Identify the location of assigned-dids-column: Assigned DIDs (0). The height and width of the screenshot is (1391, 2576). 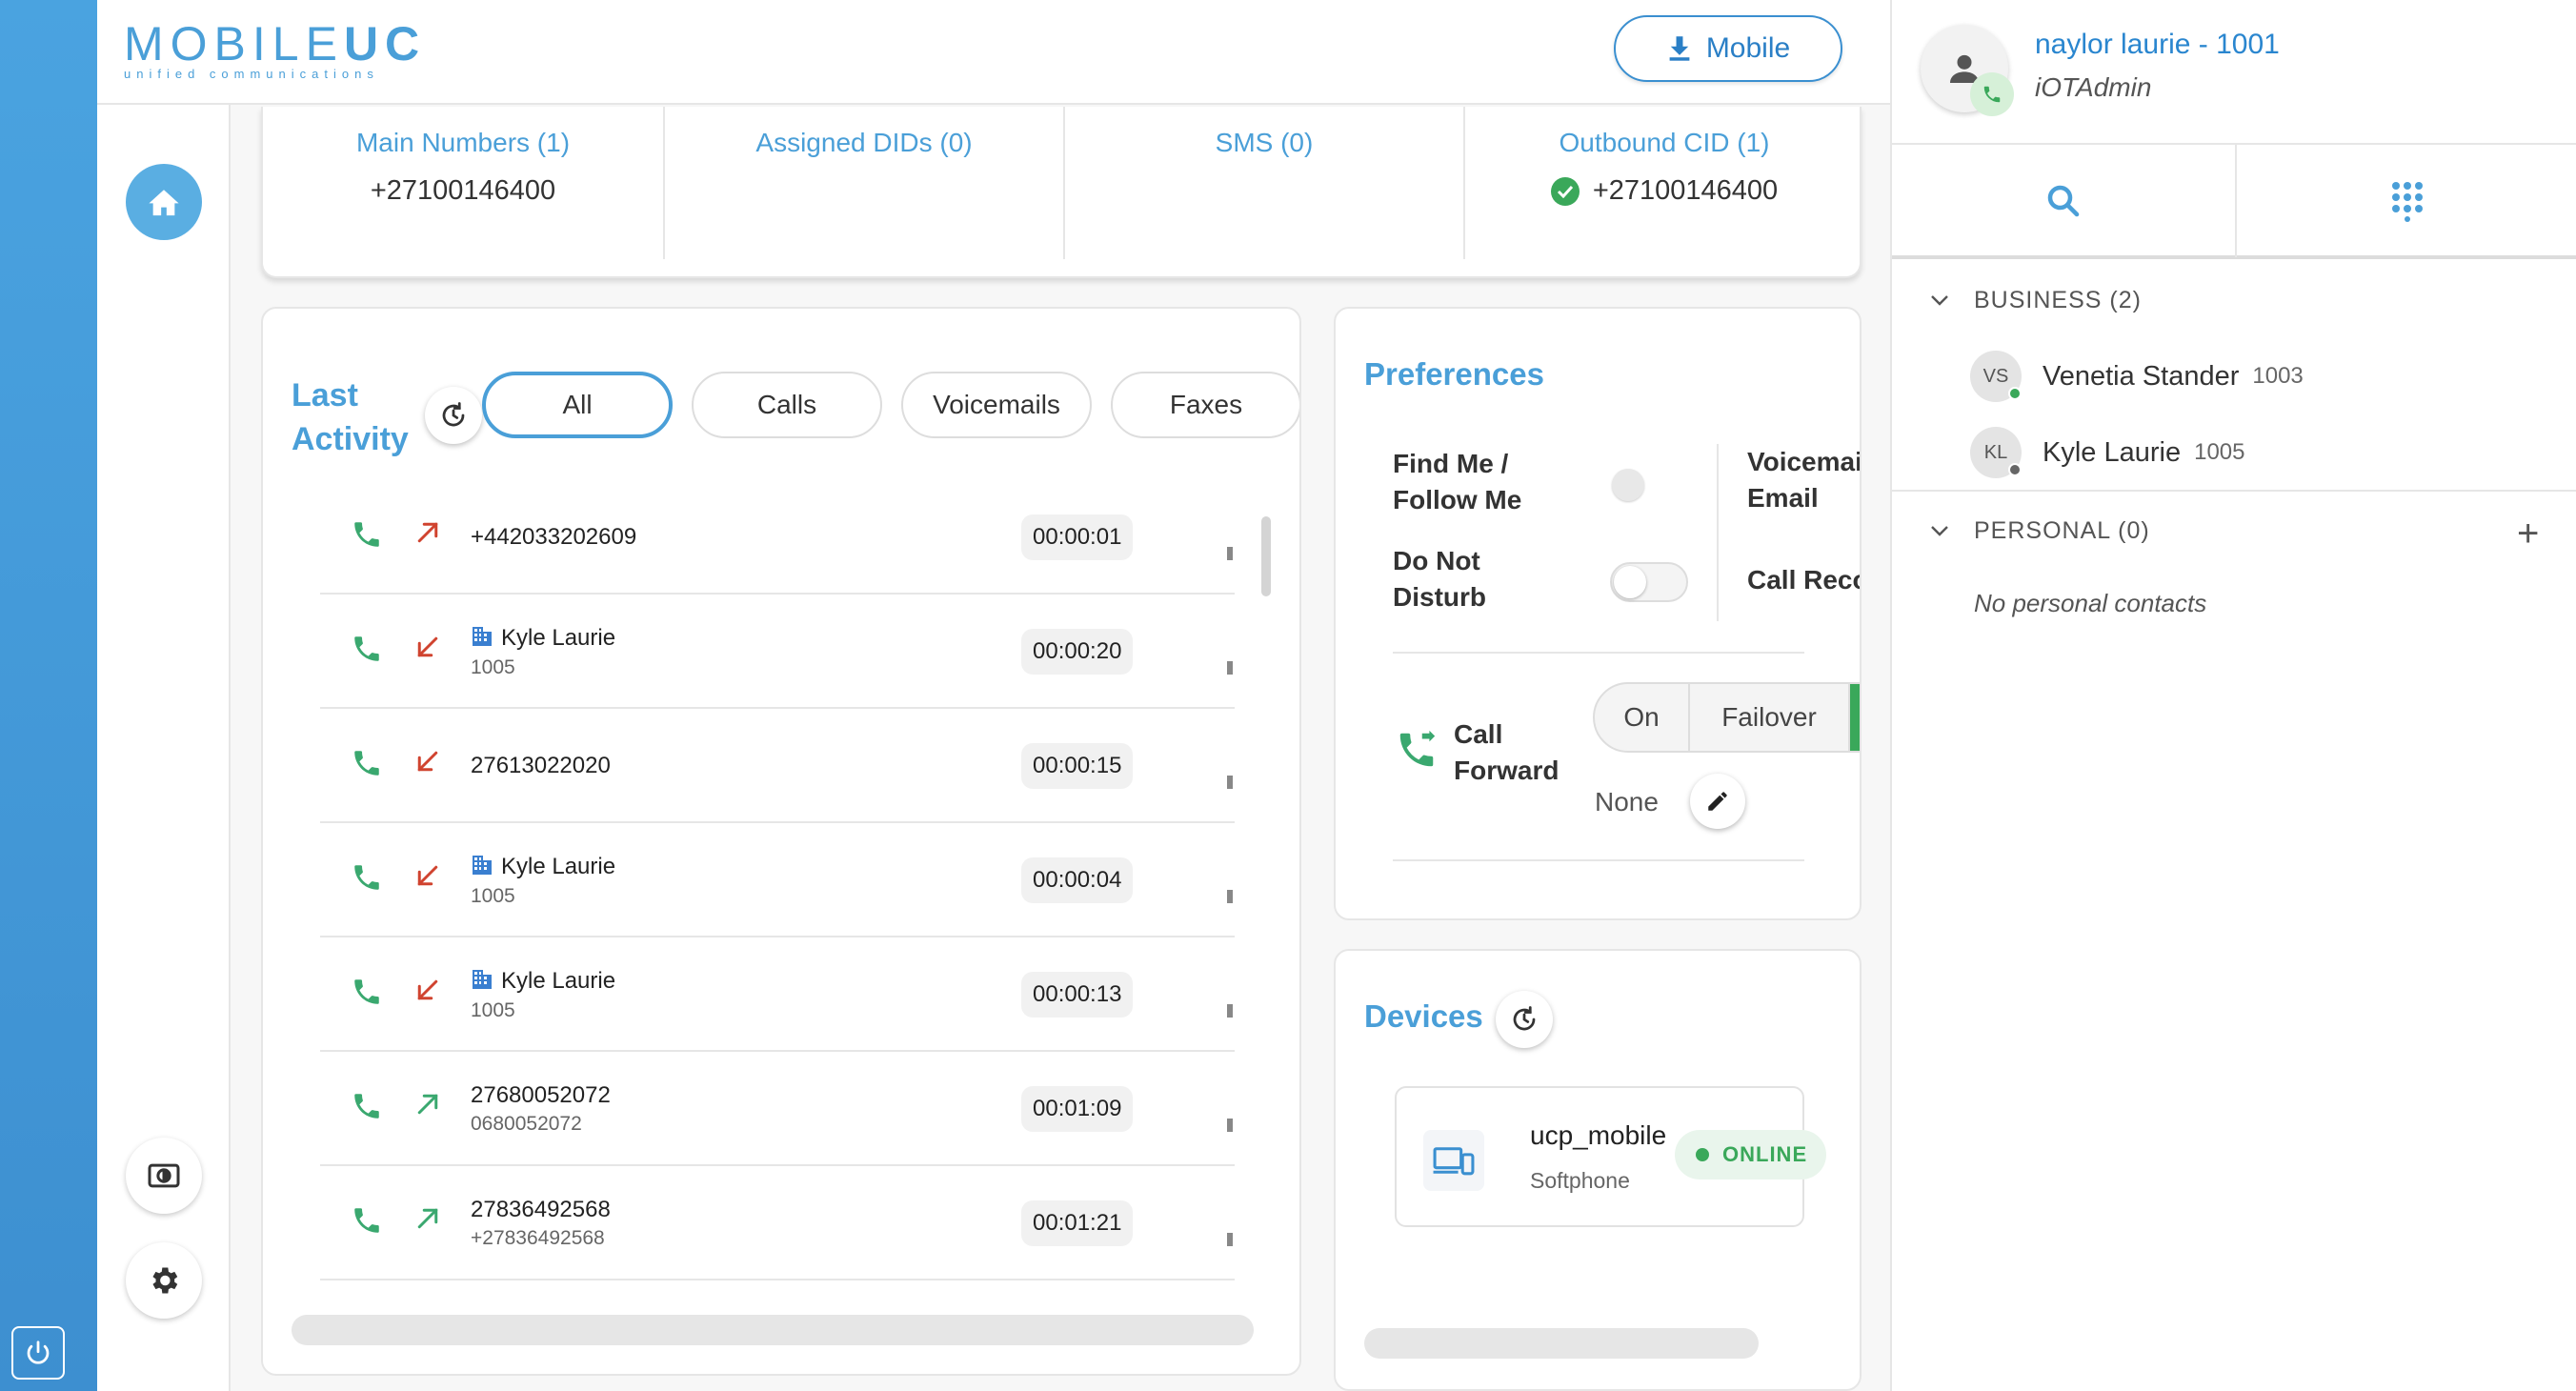
(863, 183).